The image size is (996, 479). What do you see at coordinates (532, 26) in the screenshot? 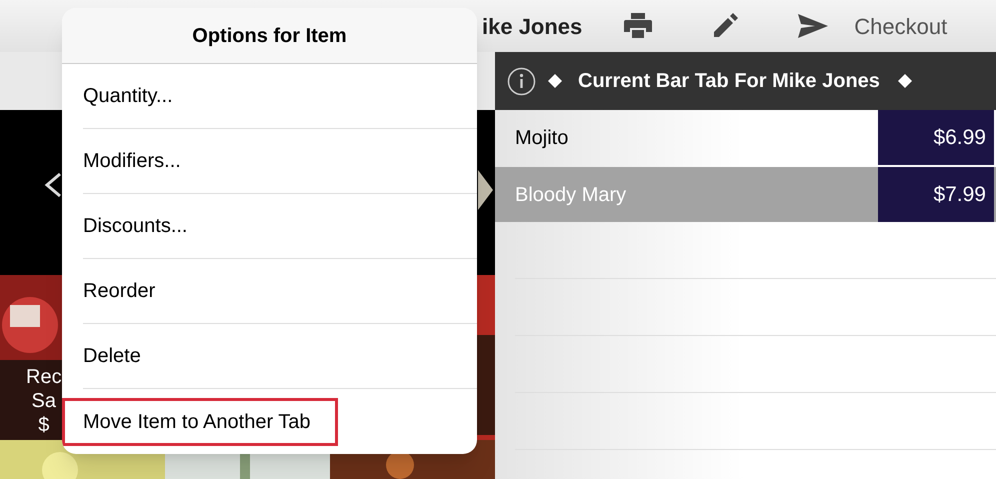
I see `order-title: ike Jones` at bounding box center [532, 26].